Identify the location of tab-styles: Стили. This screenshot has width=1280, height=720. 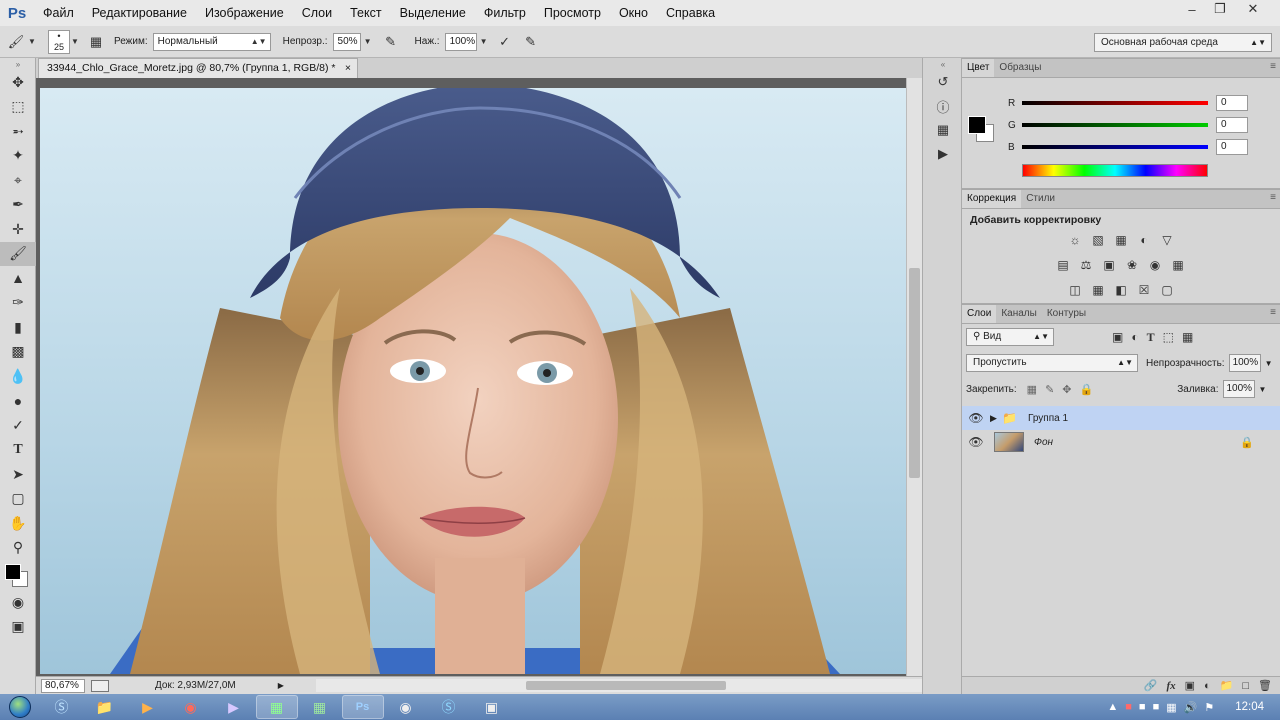
(1040, 199).